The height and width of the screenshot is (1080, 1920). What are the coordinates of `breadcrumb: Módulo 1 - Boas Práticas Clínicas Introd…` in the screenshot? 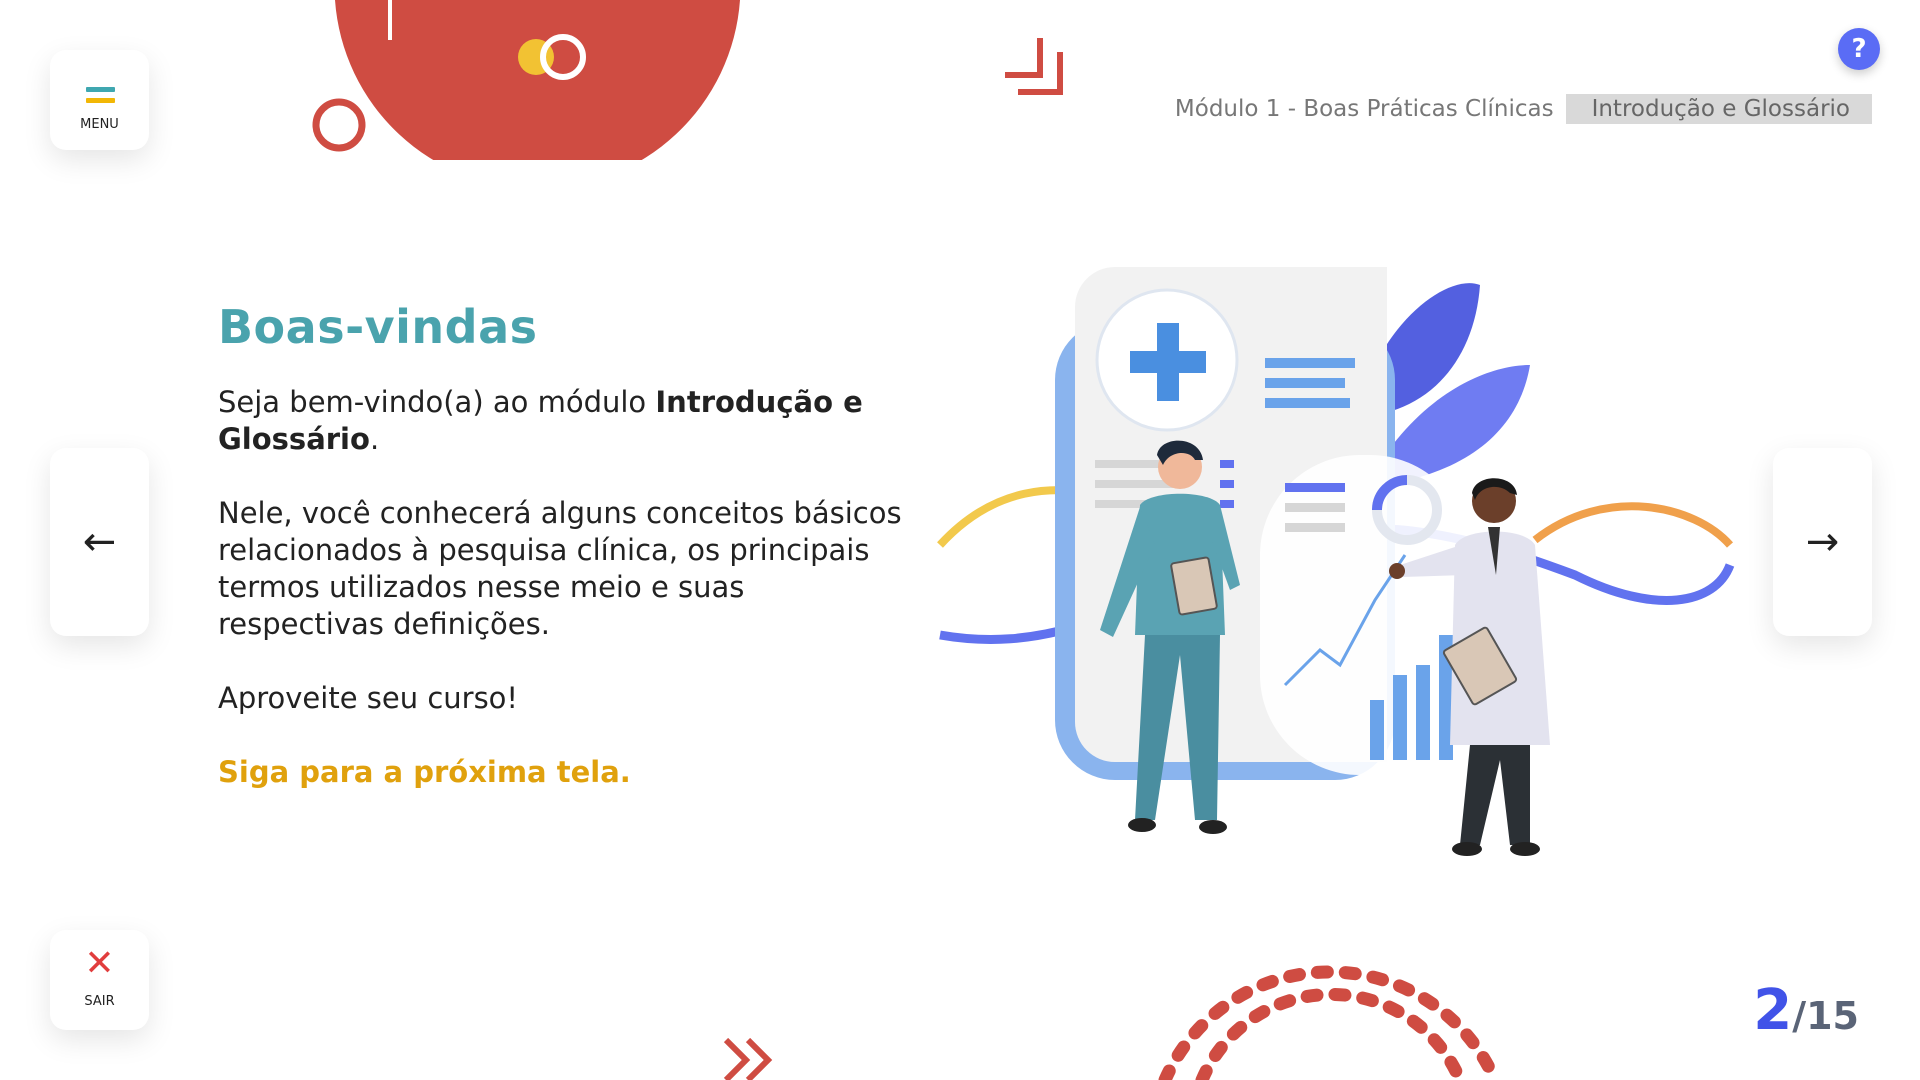 It's located at (1523, 109).